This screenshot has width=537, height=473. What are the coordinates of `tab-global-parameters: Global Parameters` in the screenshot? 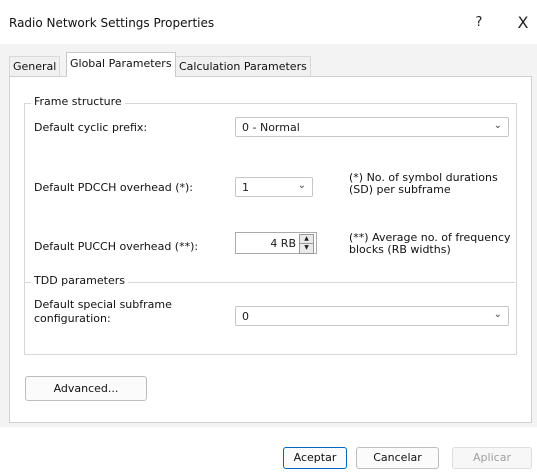 It's located at (121, 64).